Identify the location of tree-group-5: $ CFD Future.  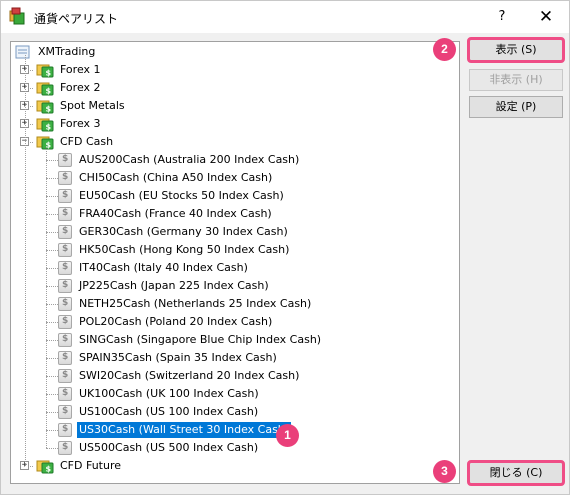
(79, 466).